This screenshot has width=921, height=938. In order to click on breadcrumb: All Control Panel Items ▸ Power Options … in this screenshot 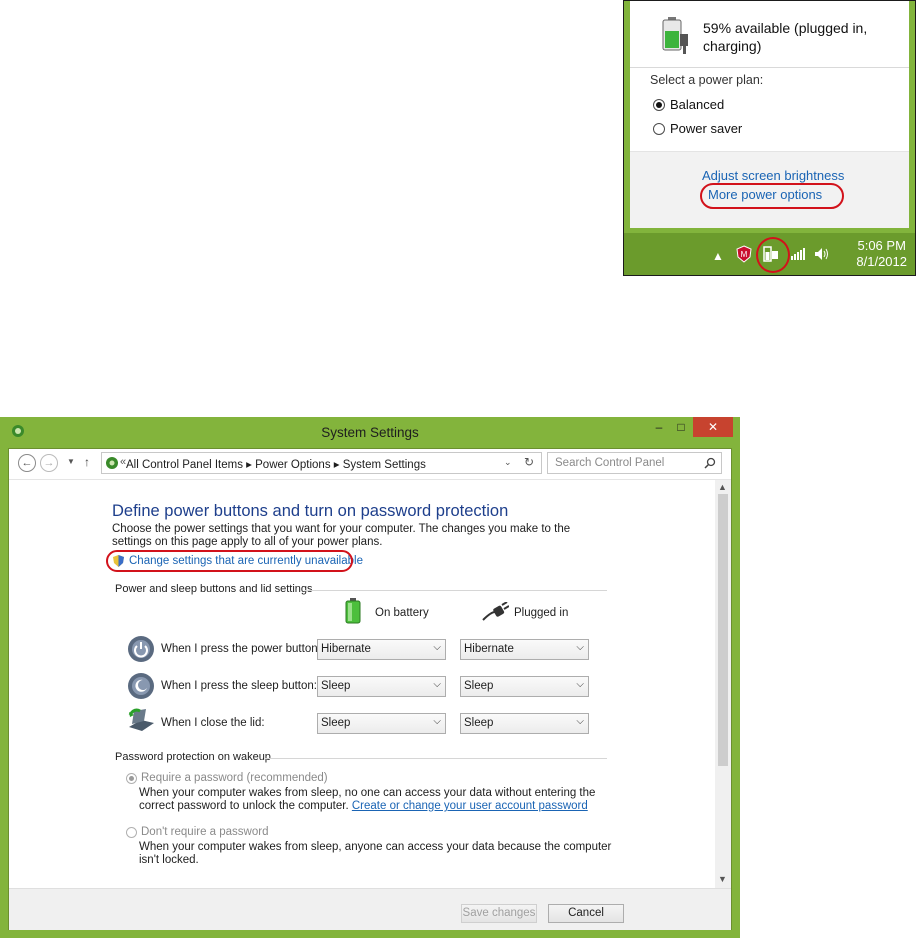, I will do `click(276, 464)`.